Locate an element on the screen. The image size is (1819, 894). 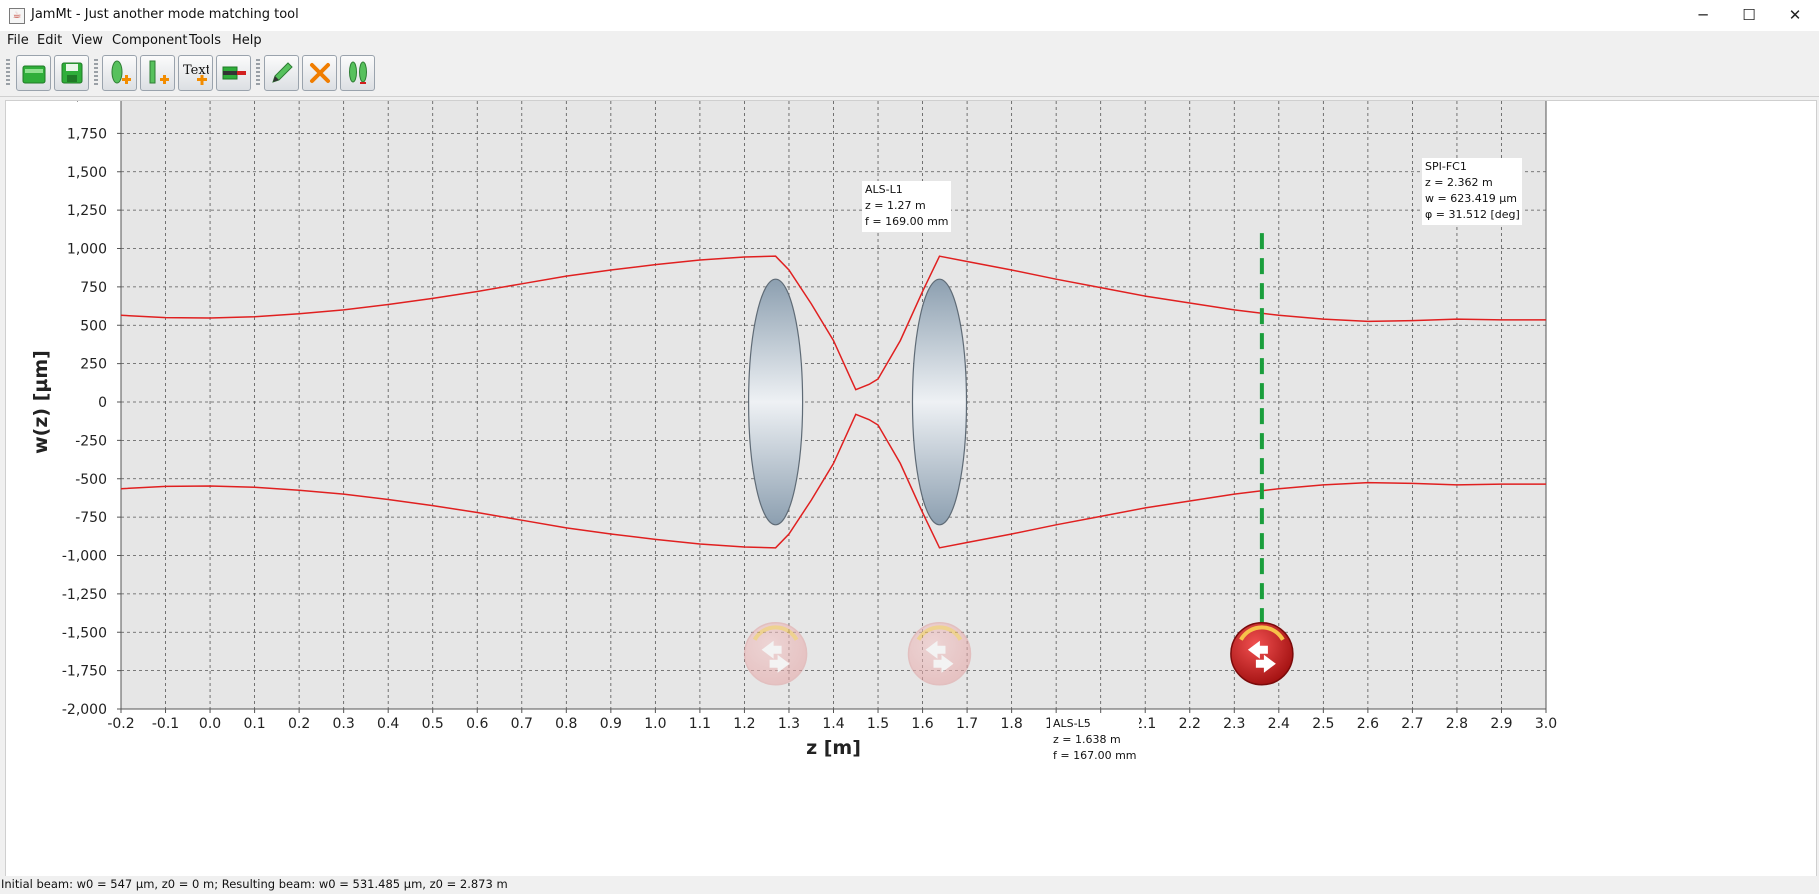
x-tick-label: 0.1 is located at coordinates (254, 724).